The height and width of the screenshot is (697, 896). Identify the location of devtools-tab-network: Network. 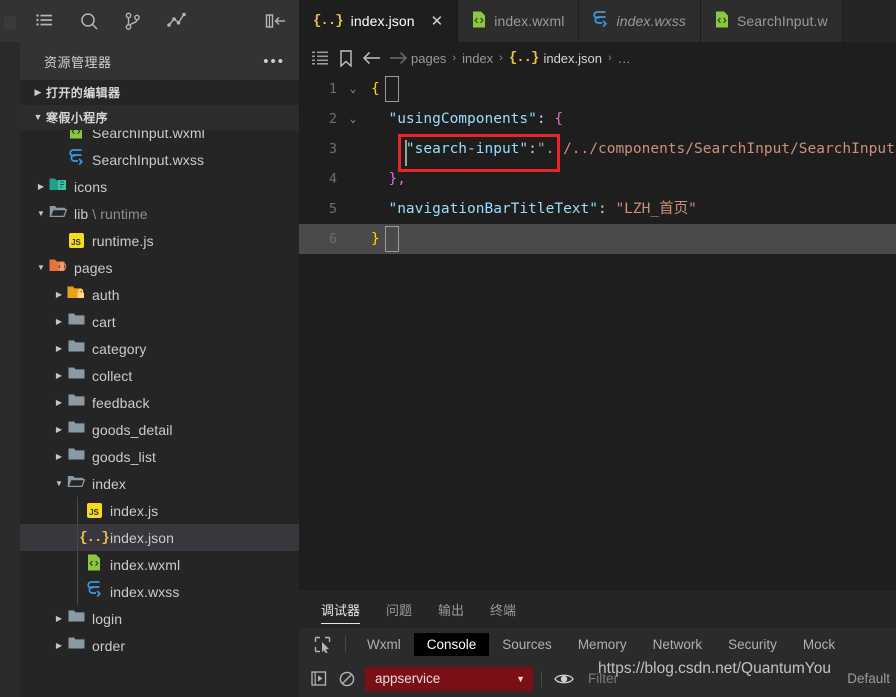
(678, 644).